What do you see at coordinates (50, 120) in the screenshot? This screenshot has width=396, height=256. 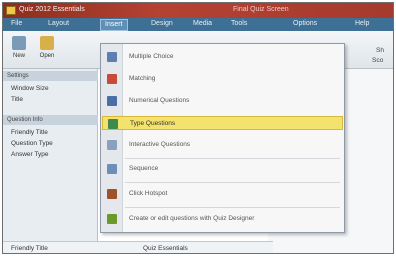 I see `section-header-question-info: Question Info` at bounding box center [50, 120].